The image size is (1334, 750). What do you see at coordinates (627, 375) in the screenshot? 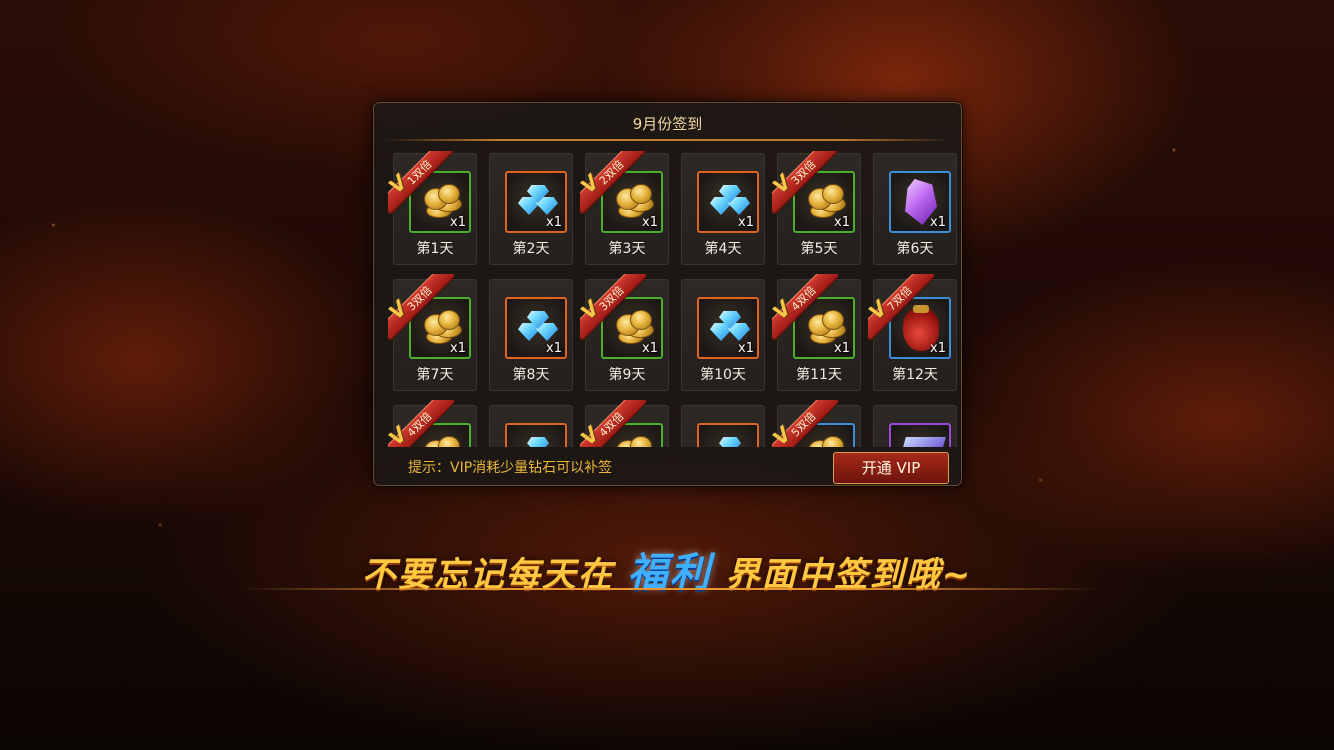
I see `day-label: 第9天` at bounding box center [627, 375].